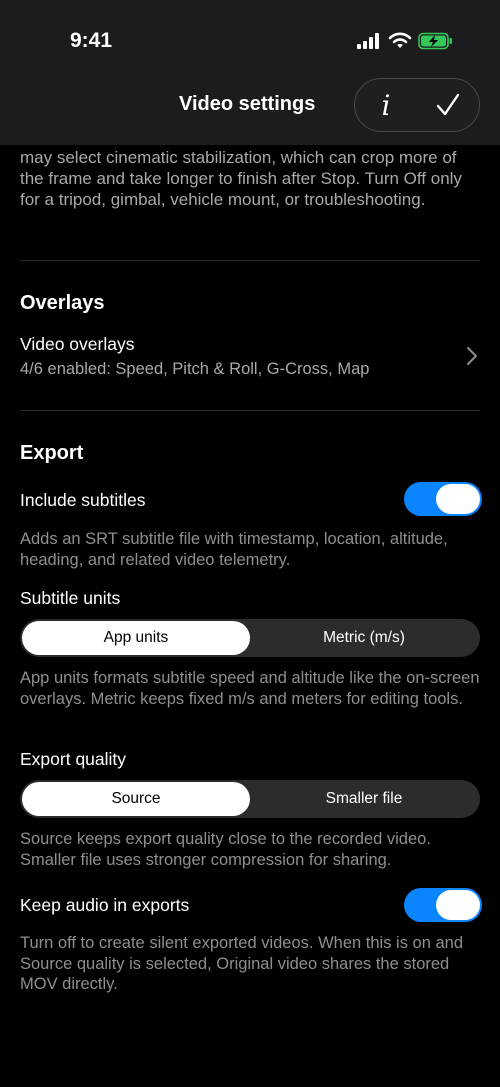  Describe the element at coordinates (62, 303) in the screenshot. I see `overlays-section-title: Overlays` at that location.